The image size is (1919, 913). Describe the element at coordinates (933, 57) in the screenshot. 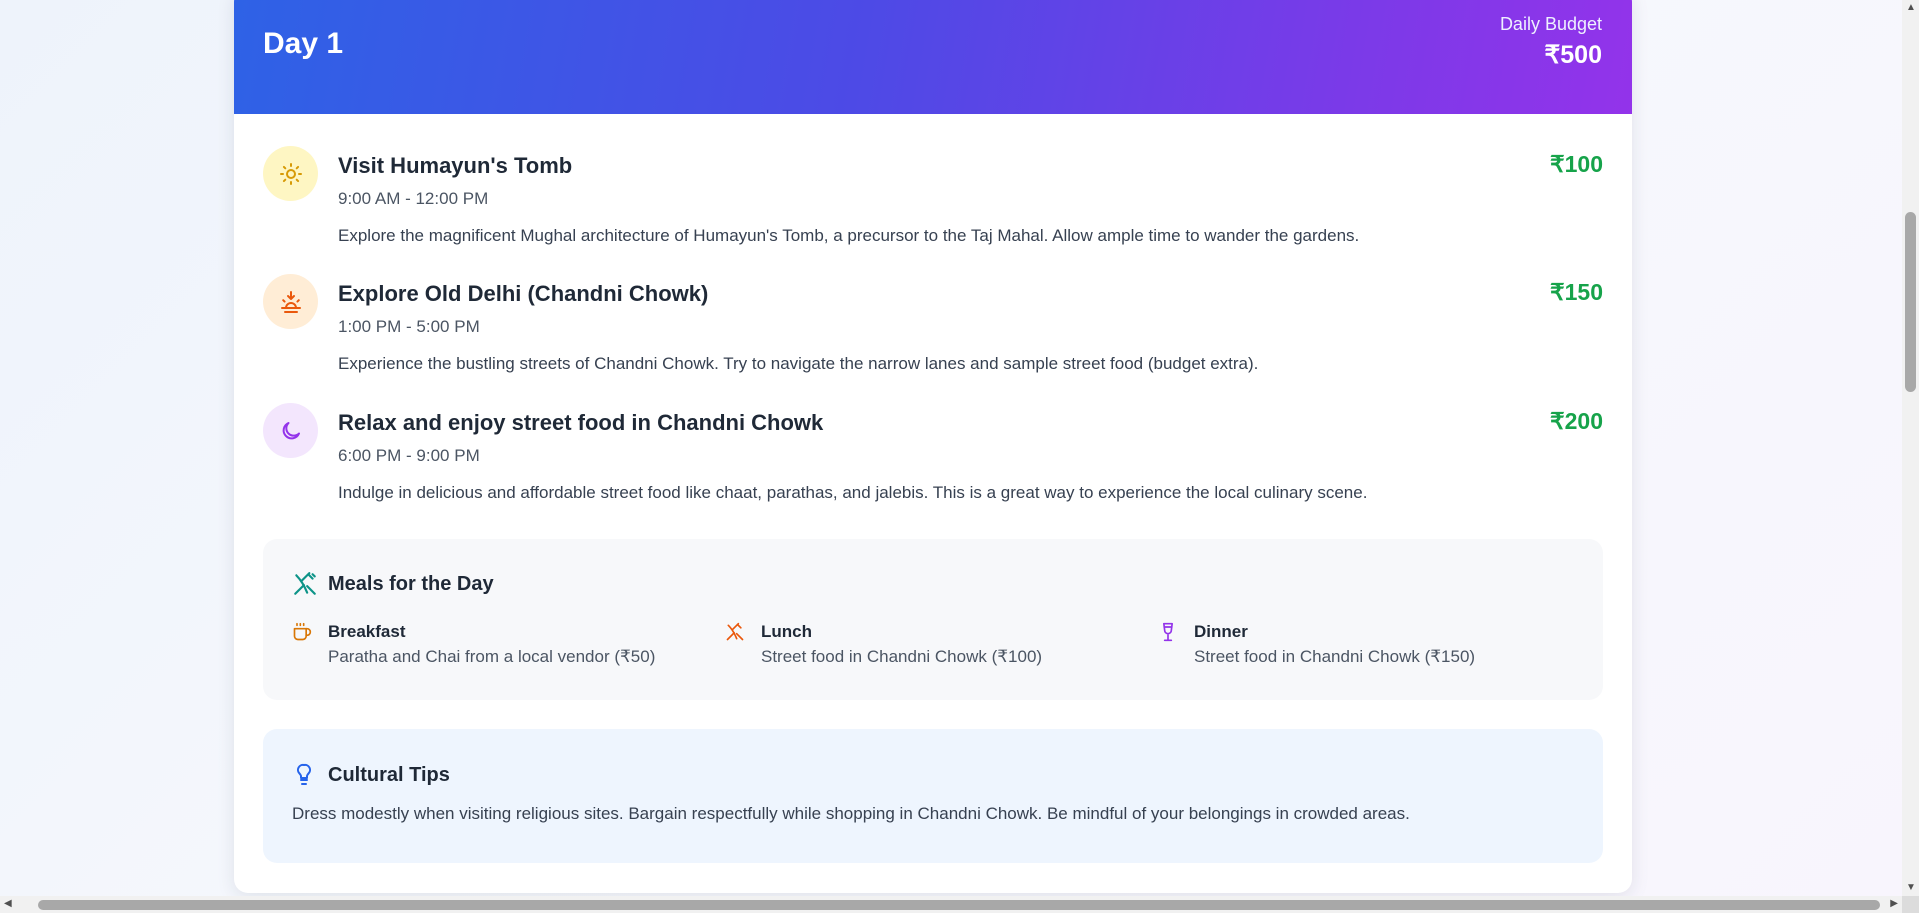

I see `day-header: Day 1 Daily Budget ₹500` at that location.